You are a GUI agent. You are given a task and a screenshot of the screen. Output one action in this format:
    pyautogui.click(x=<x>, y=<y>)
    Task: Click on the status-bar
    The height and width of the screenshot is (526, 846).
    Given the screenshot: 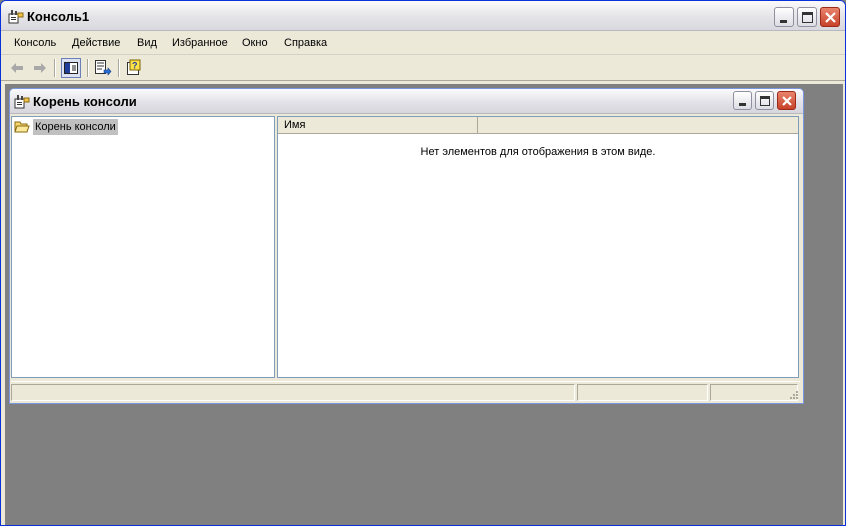 What is the action you would take?
    pyautogui.click(x=405, y=391)
    